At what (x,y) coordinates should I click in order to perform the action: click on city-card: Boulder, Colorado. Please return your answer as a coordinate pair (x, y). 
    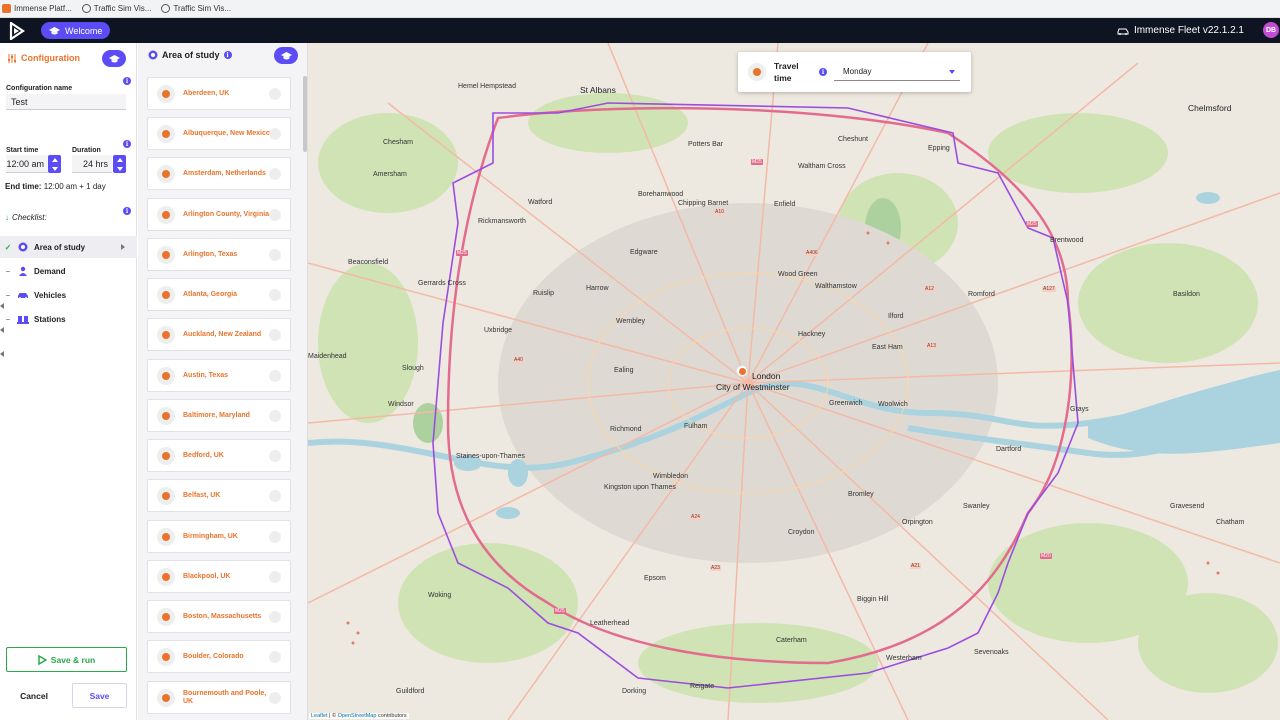
    Looking at the image, I should click on (219, 656).